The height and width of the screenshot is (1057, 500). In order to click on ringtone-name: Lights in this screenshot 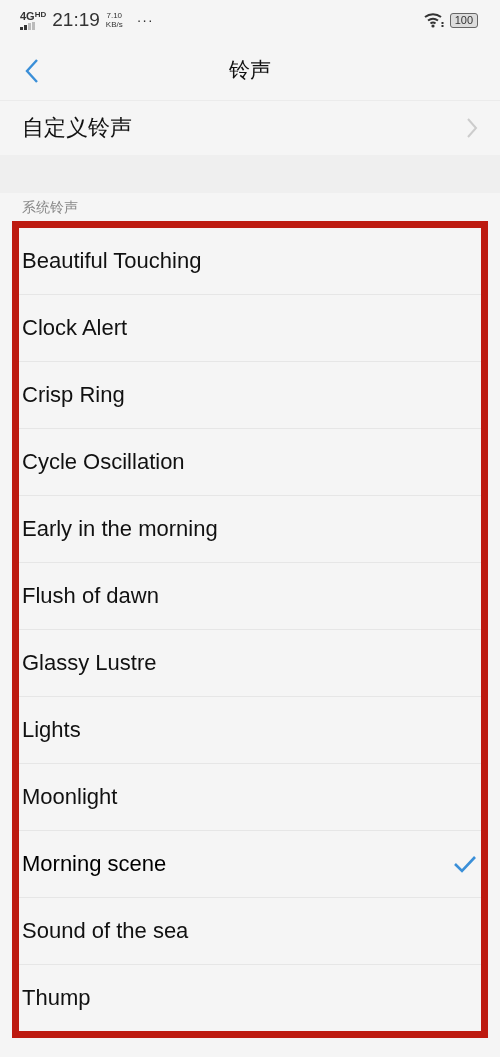, I will do `click(51, 730)`.